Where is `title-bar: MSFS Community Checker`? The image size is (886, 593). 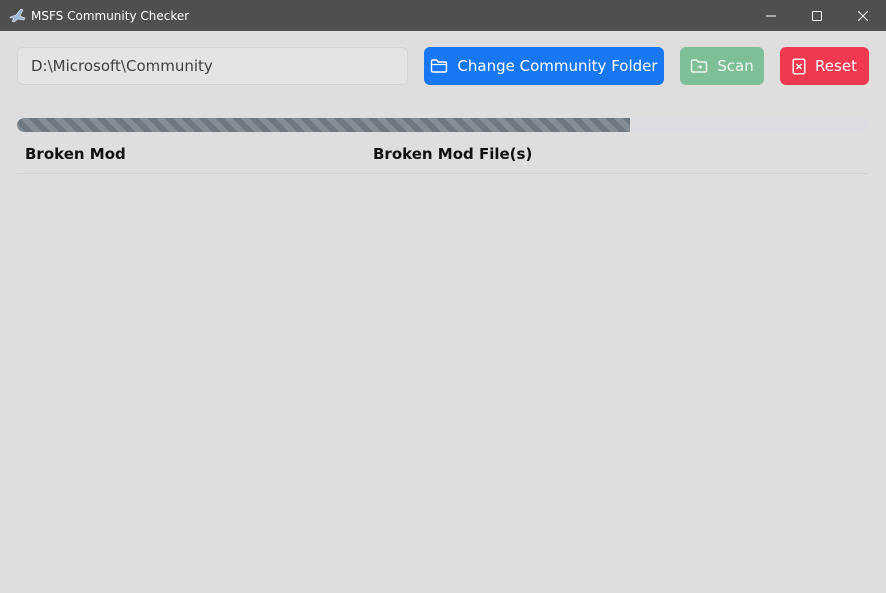
title-bar: MSFS Community Checker is located at coordinates (443, 15).